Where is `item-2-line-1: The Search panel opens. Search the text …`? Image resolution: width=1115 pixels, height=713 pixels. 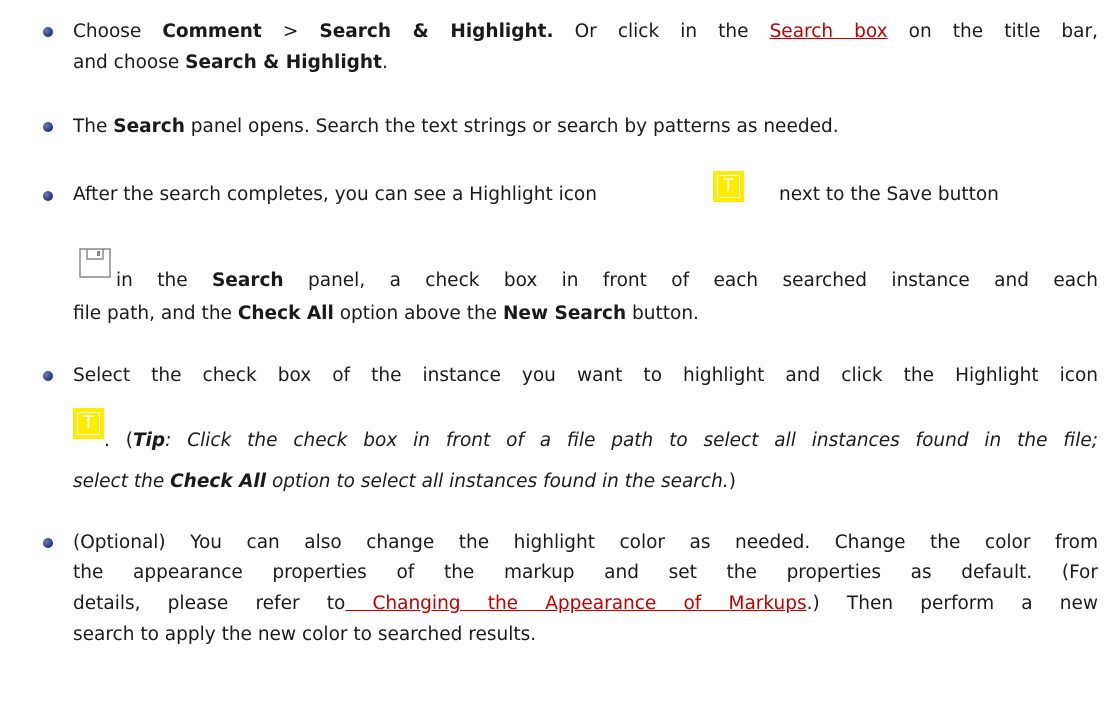 item-2-line-1: The Search panel opens. Search the text … is located at coordinates (456, 126).